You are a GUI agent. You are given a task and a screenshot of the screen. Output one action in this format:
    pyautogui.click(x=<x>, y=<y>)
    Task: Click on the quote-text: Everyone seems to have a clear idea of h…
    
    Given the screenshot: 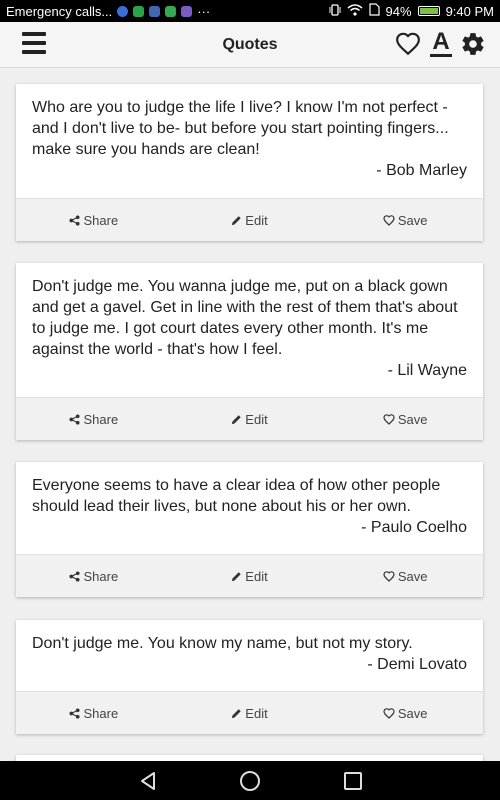 What is the action you would take?
    pyautogui.click(x=236, y=496)
    